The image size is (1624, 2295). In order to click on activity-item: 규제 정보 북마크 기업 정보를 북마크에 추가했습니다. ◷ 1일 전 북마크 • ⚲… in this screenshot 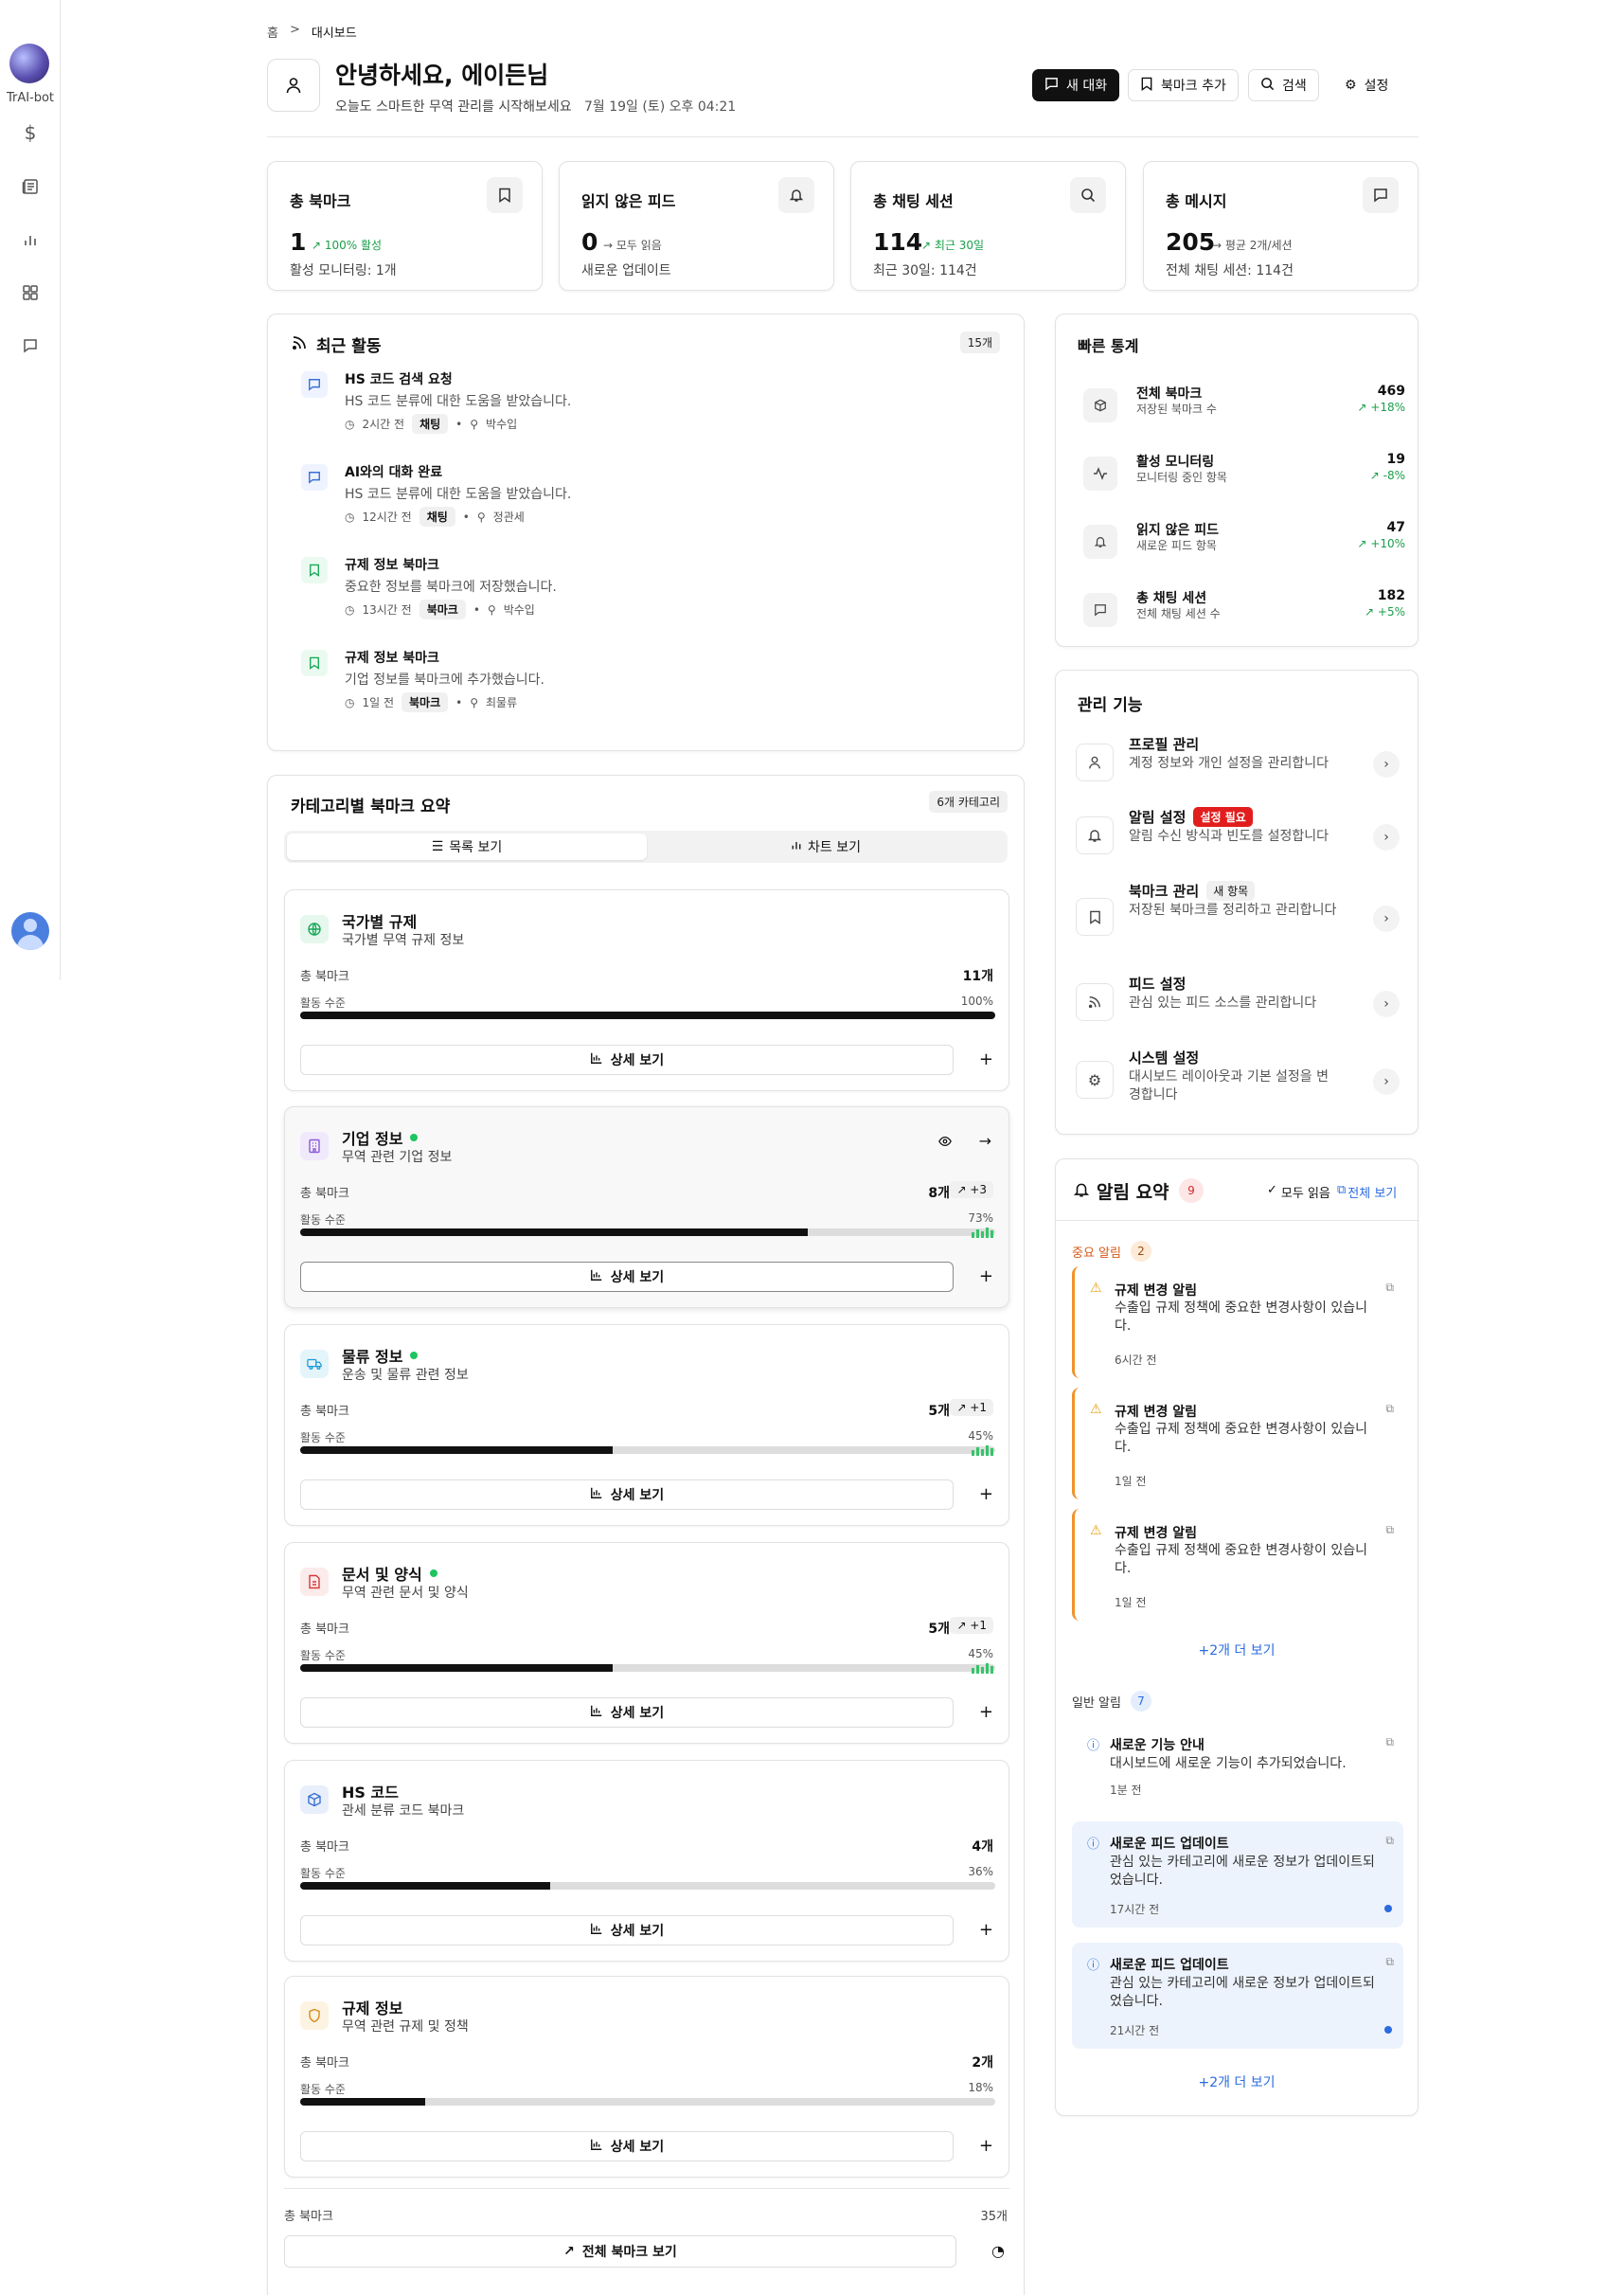, I will do `click(651, 681)`.